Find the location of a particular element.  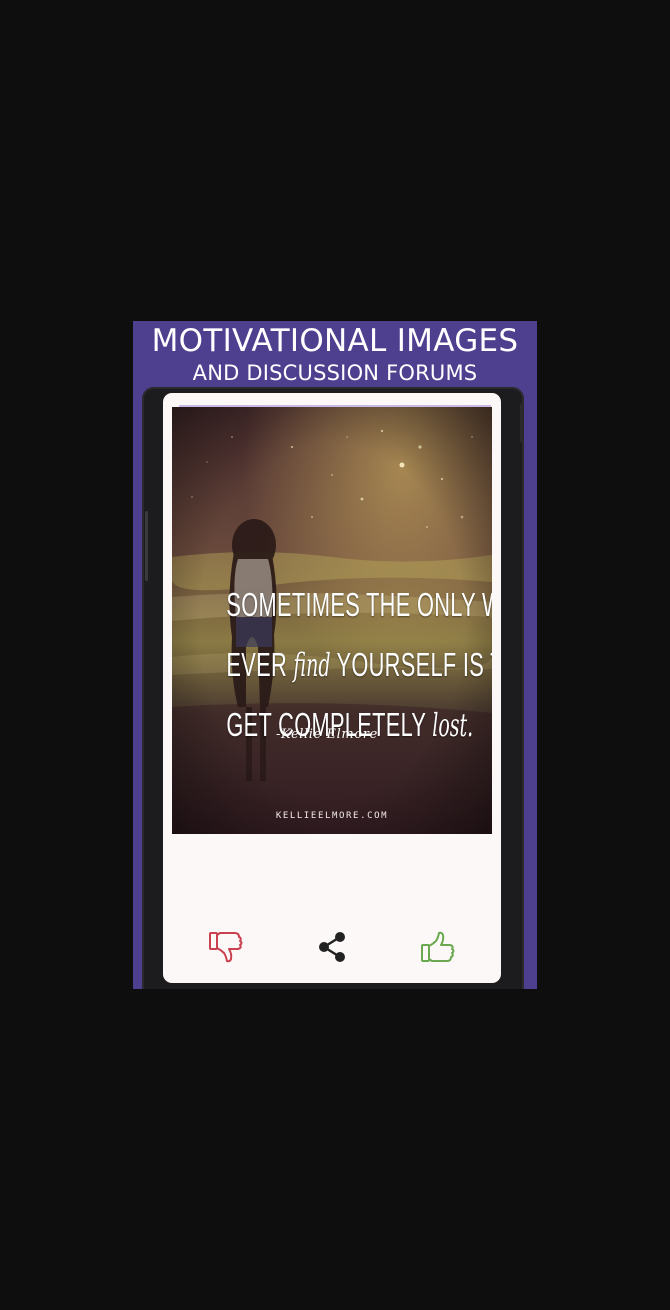

share-icon is located at coordinates (332, 947).